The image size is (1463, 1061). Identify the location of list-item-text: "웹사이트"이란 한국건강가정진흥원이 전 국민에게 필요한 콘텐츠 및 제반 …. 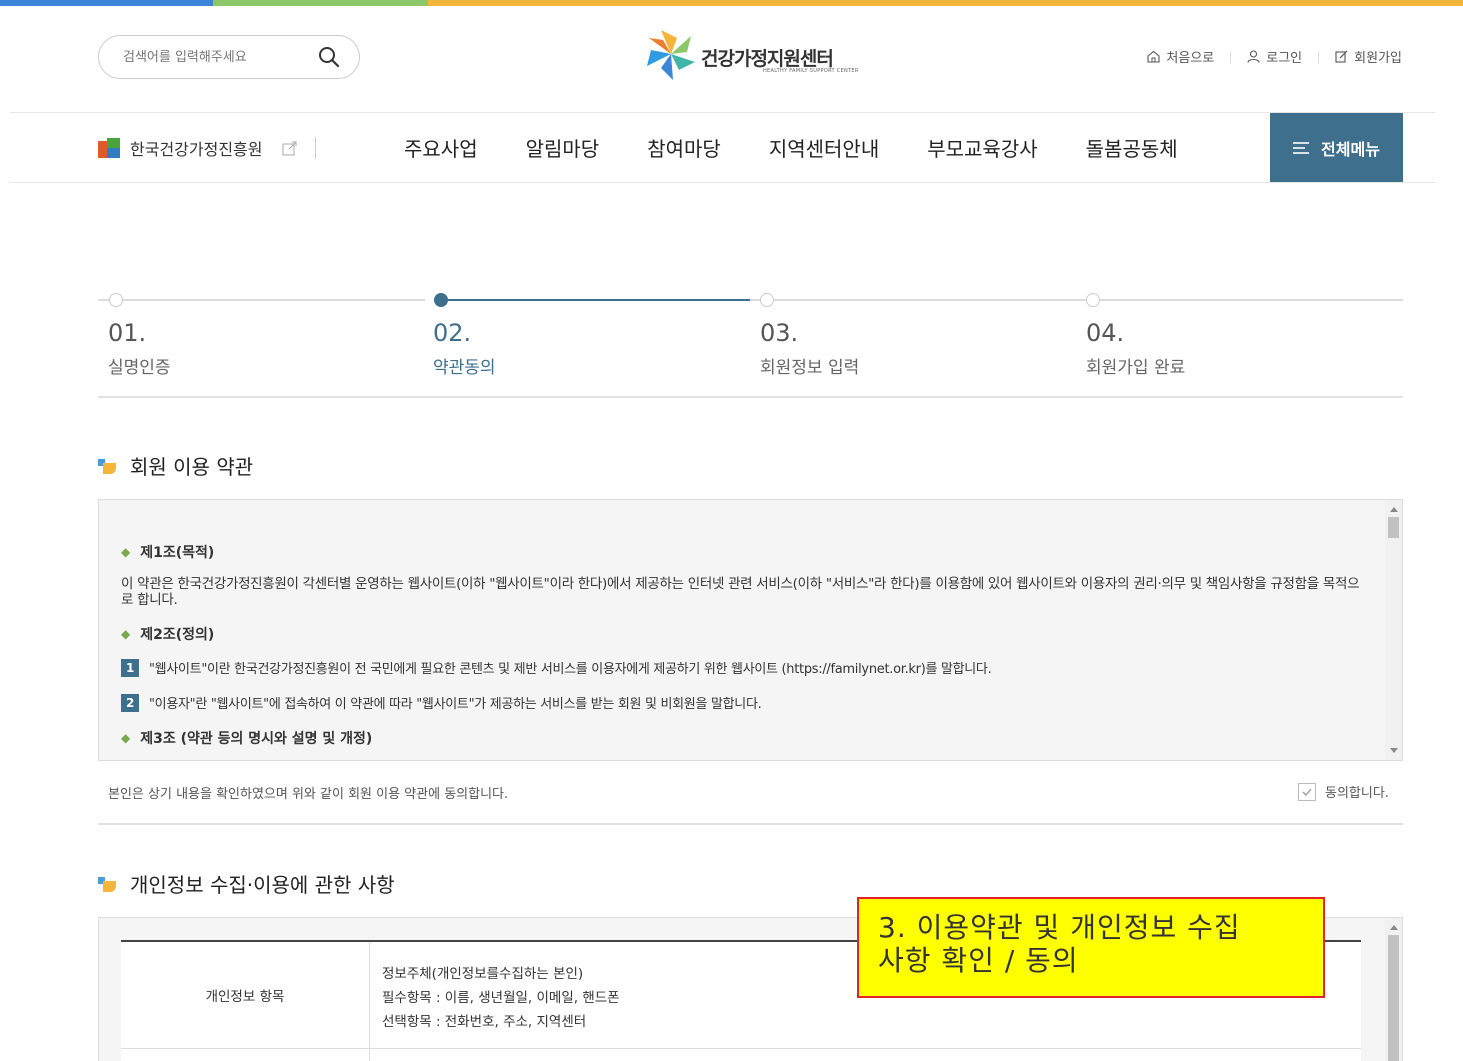
(570, 669).